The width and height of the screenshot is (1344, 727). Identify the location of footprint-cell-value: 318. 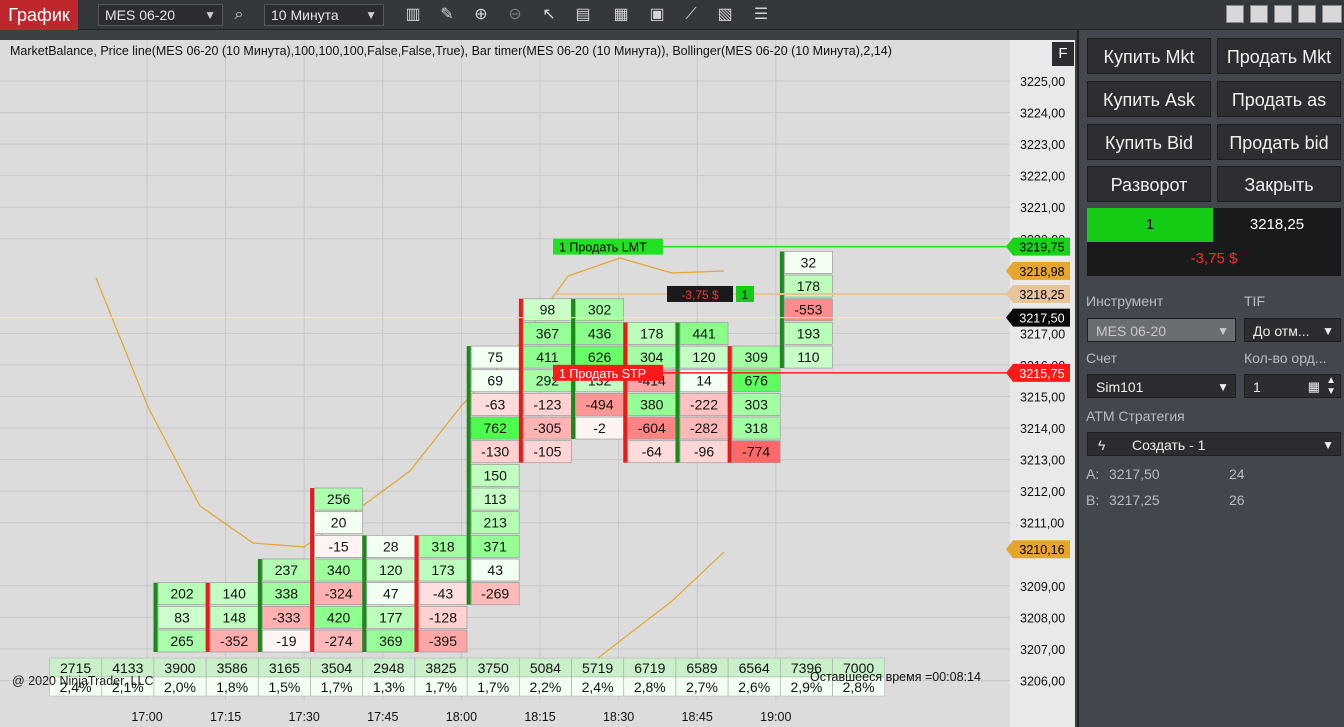
(443, 546).